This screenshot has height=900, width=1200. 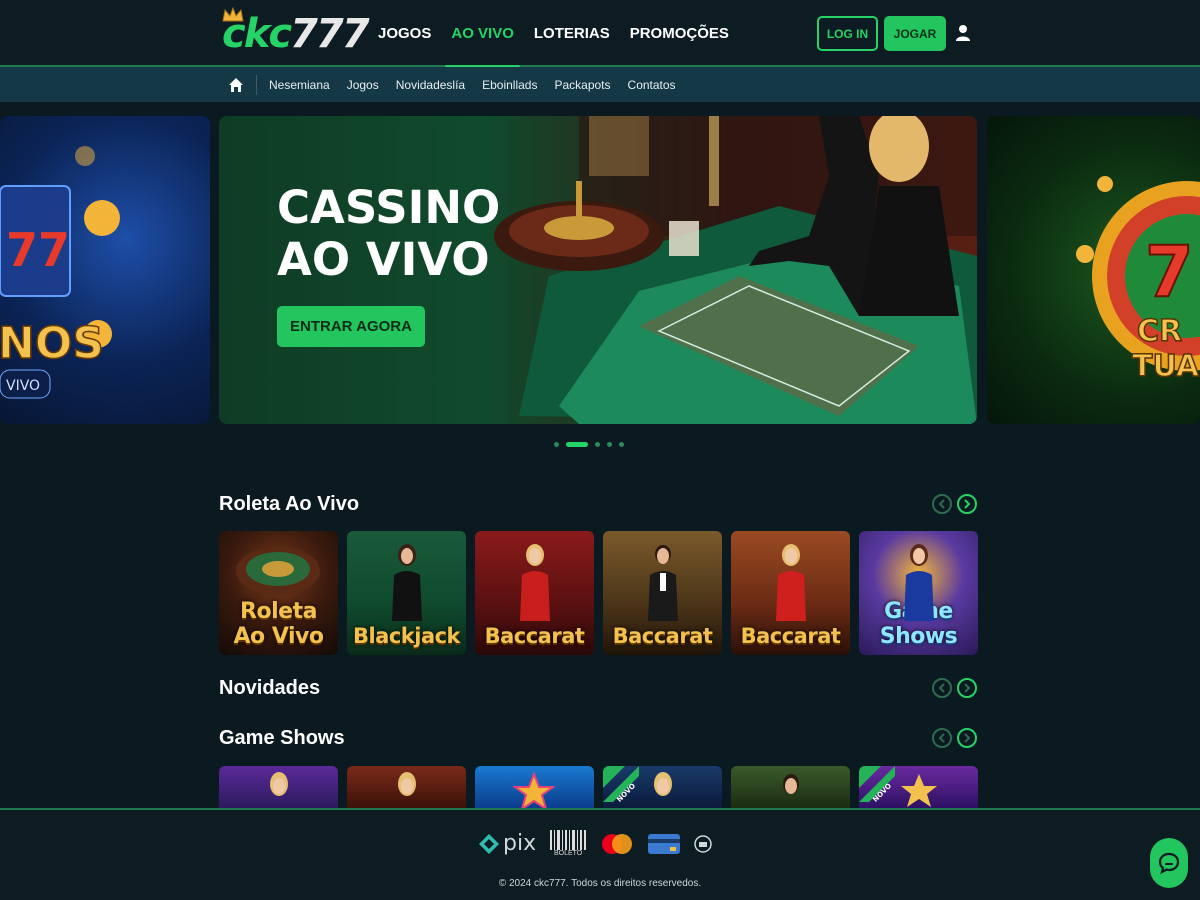 What do you see at coordinates (363, 85) in the screenshot?
I see `subnav-item: Jogos` at bounding box center [363, 85].